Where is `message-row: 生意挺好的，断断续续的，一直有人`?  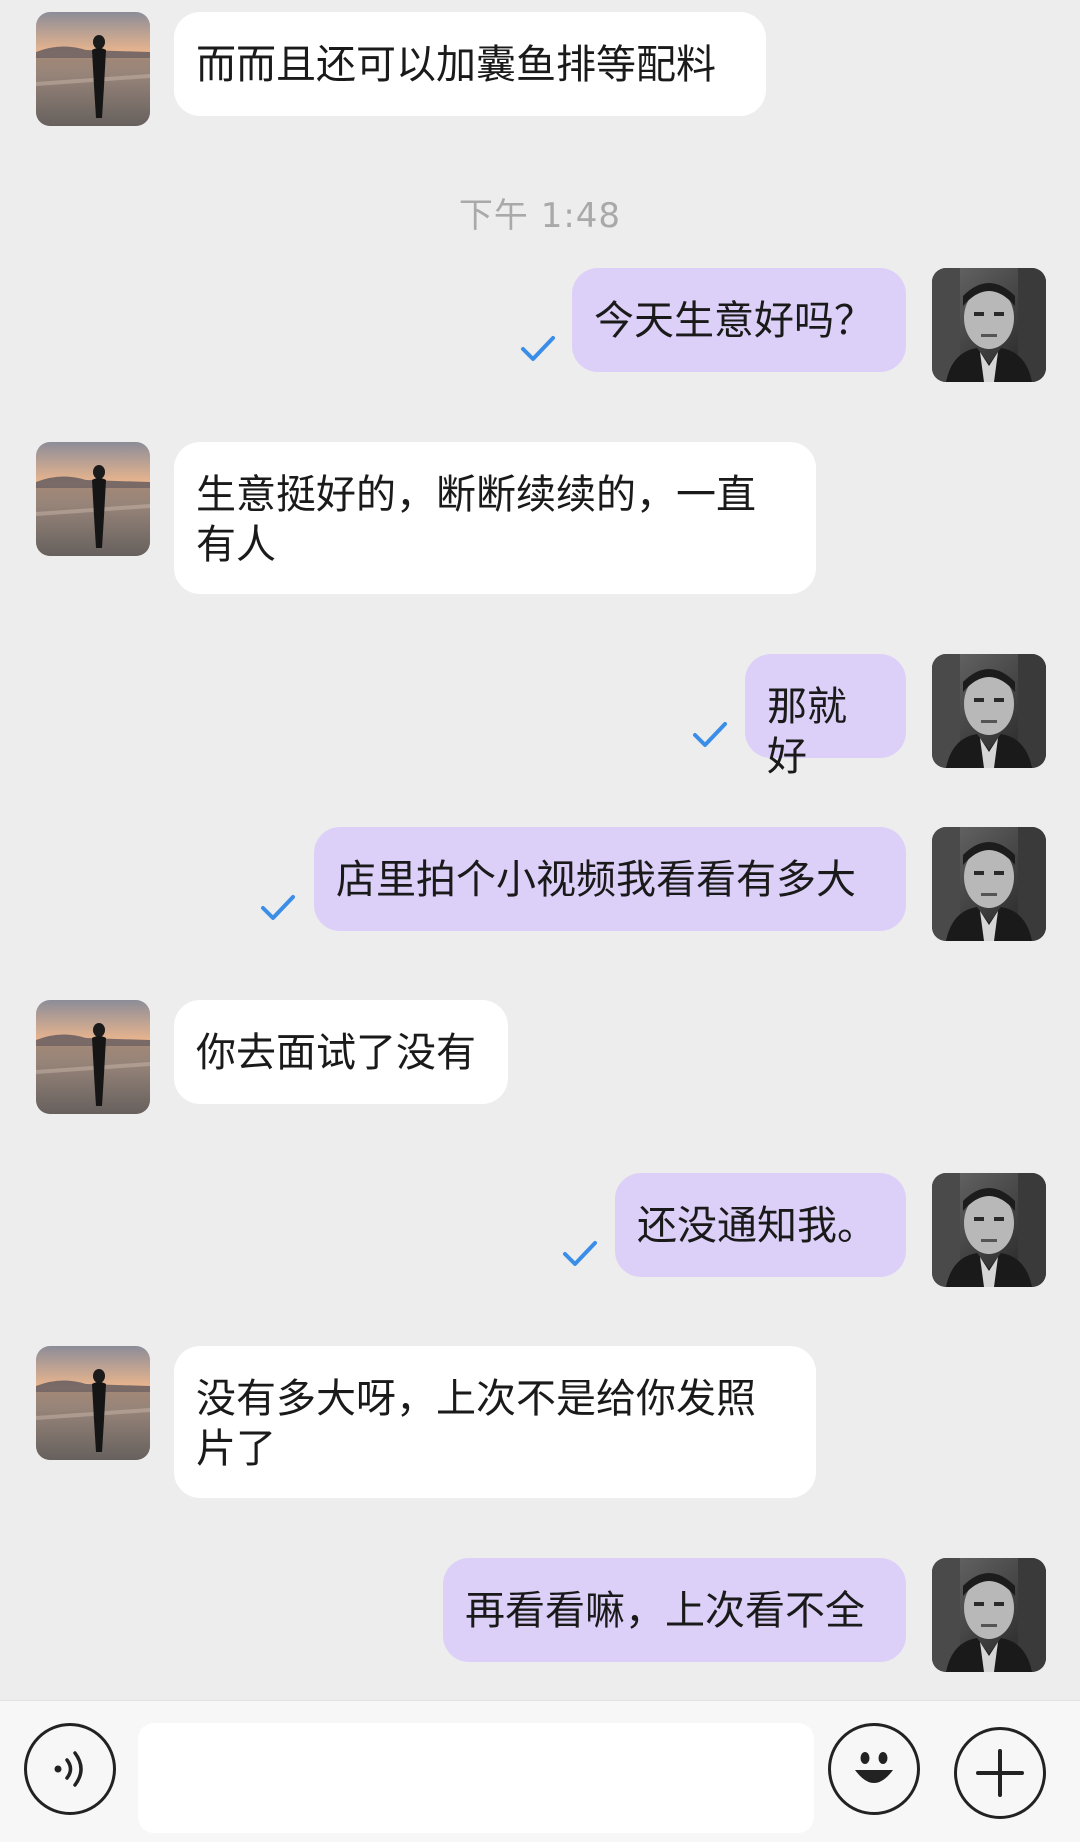 message-row: 生意挺好的，断断续续的，一直有人 is located at coordinates (540, 518).